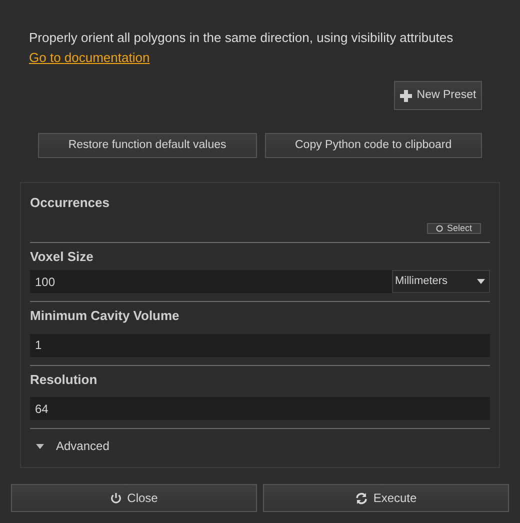  Describe the element at coordinates (260, 442) in the screenshot. I see `advanced-toggle: Advanced` at that location.